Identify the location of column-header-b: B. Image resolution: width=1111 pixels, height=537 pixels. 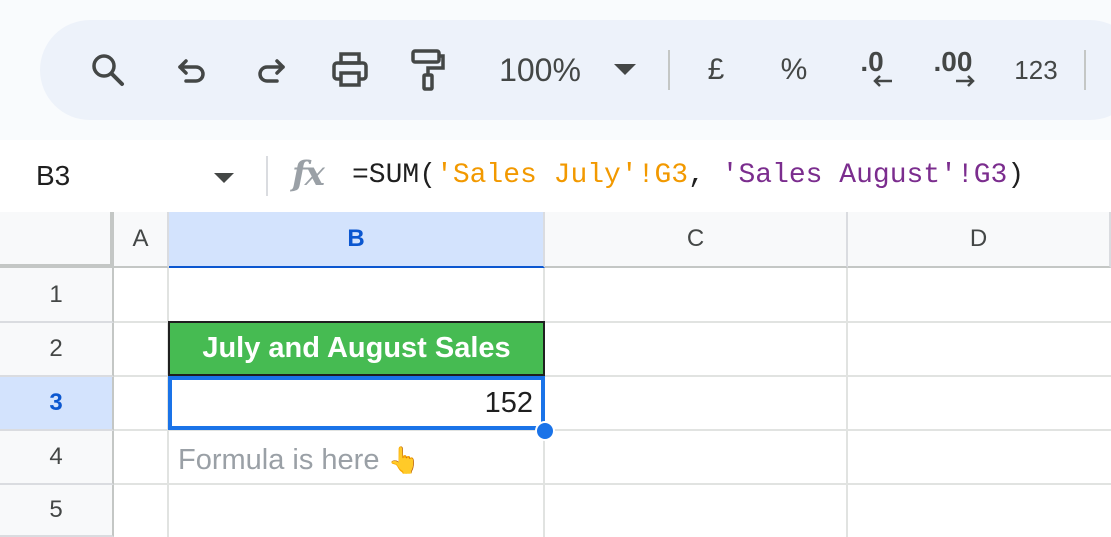
(357, 240).